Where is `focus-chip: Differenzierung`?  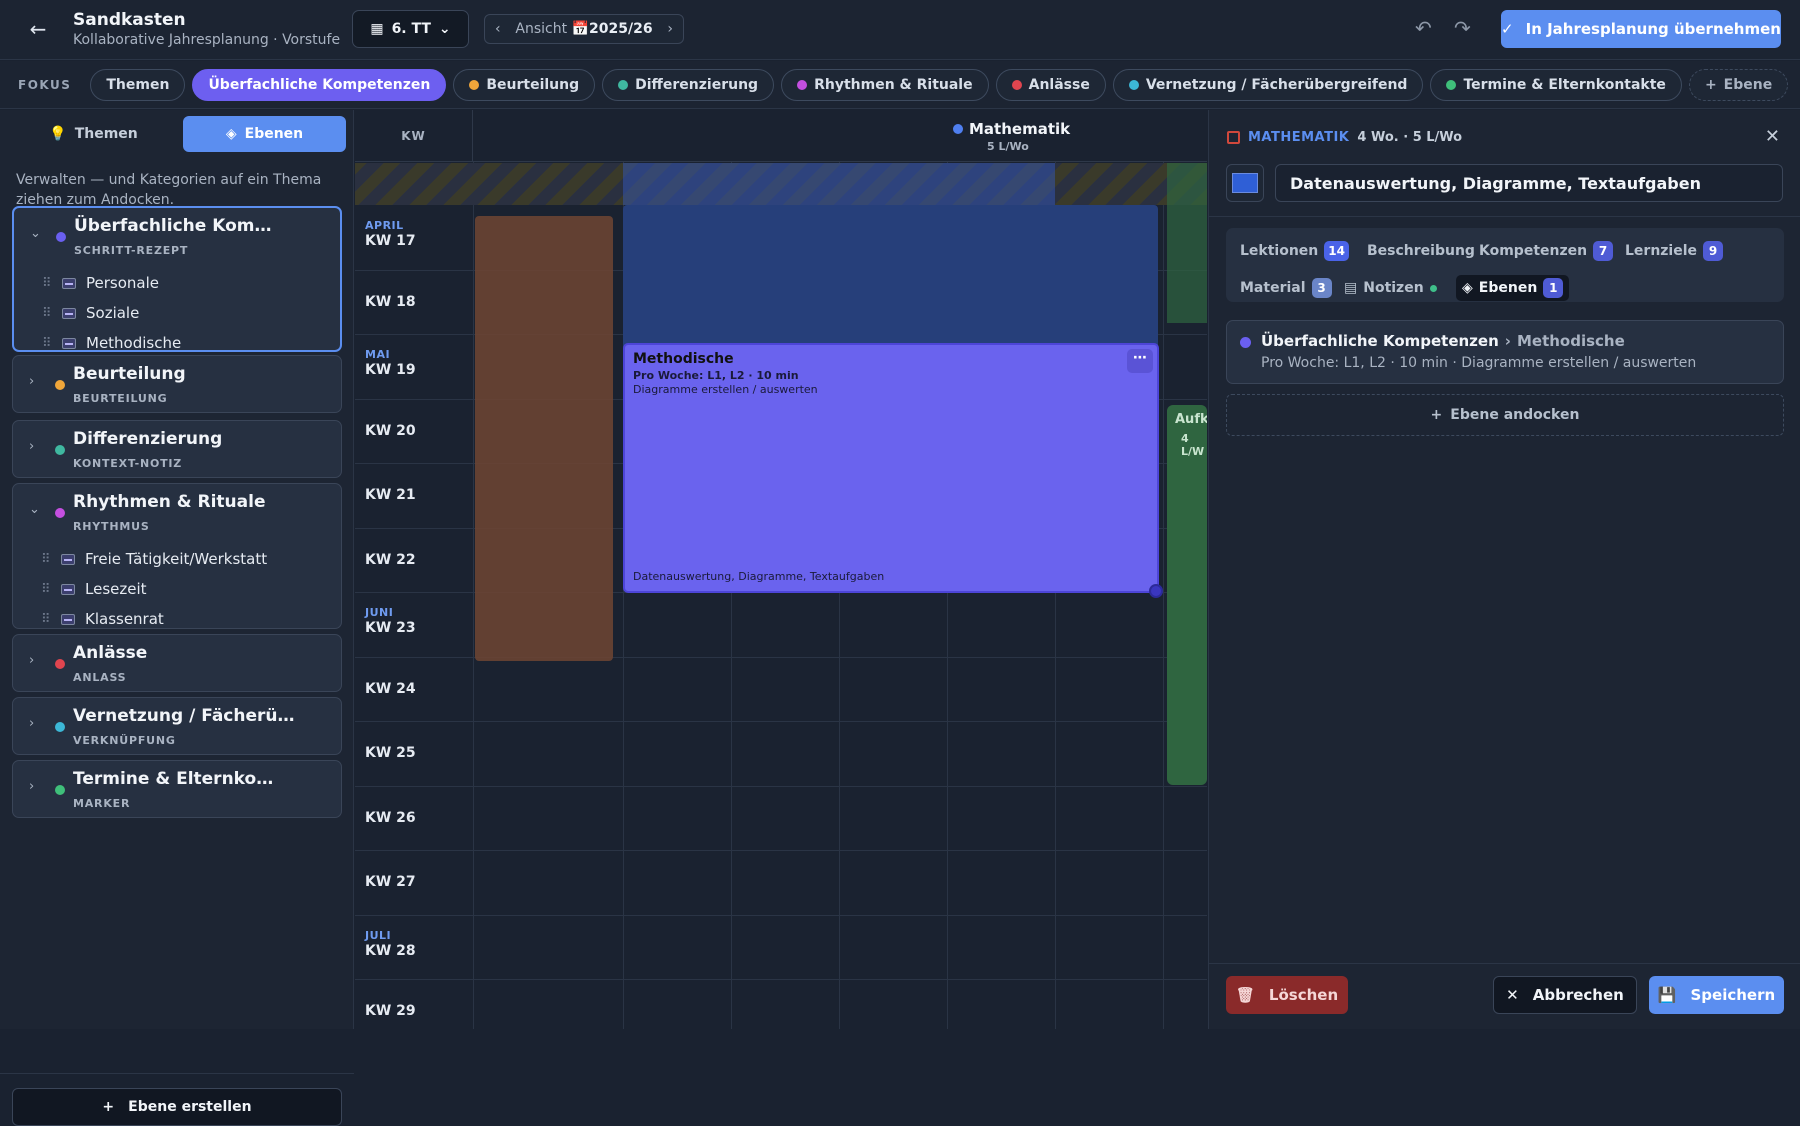 focus-chip: Differenzierung is located at coordinates (688, 84).